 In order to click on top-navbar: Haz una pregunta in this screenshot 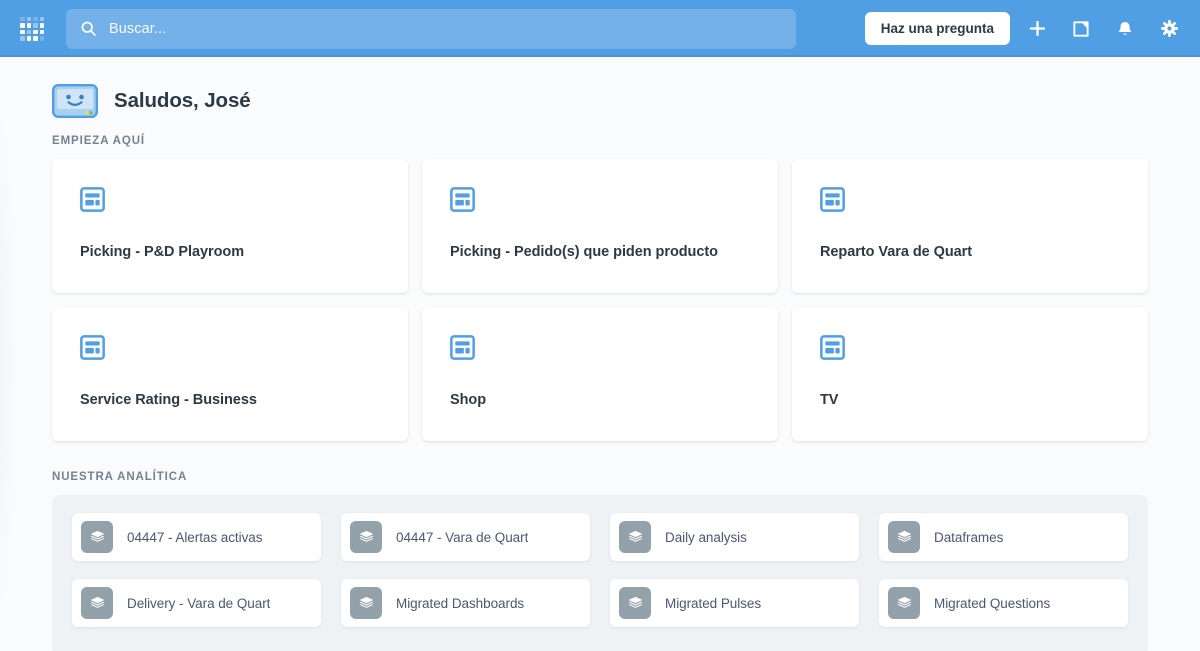, I will do `click(600, 28)`.